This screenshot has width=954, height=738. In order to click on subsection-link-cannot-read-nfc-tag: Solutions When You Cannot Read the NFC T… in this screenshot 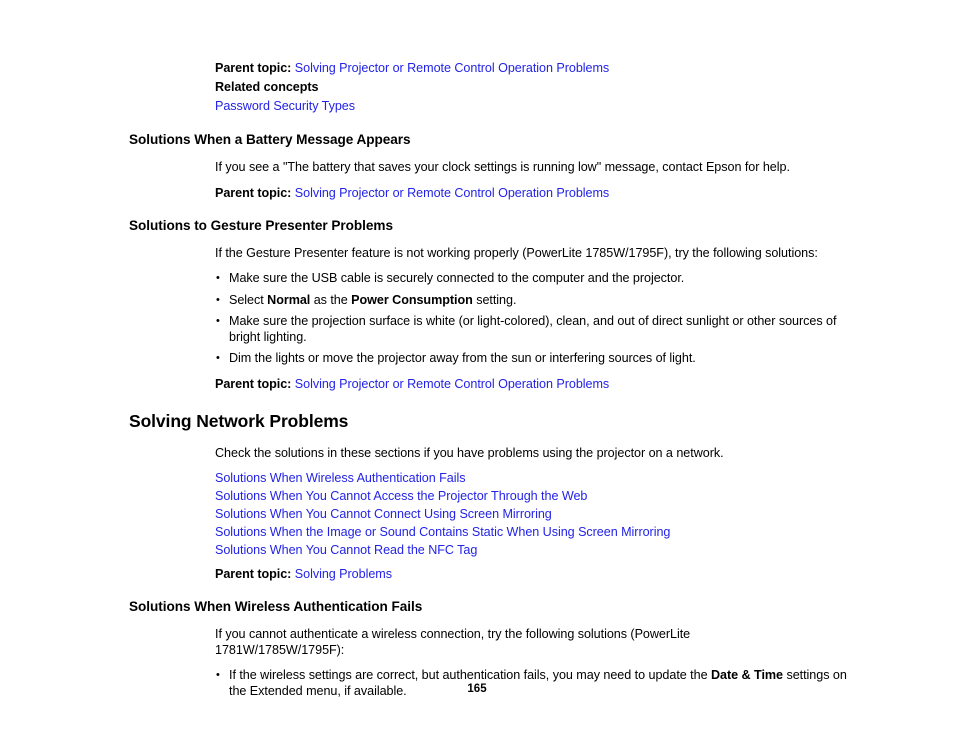, I will do `click(346, 550)`.